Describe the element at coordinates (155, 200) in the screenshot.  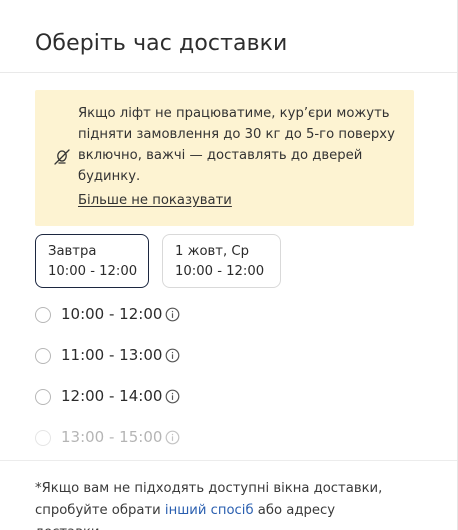
I see `dont-show-again-link: Більше не показувати` at that location.